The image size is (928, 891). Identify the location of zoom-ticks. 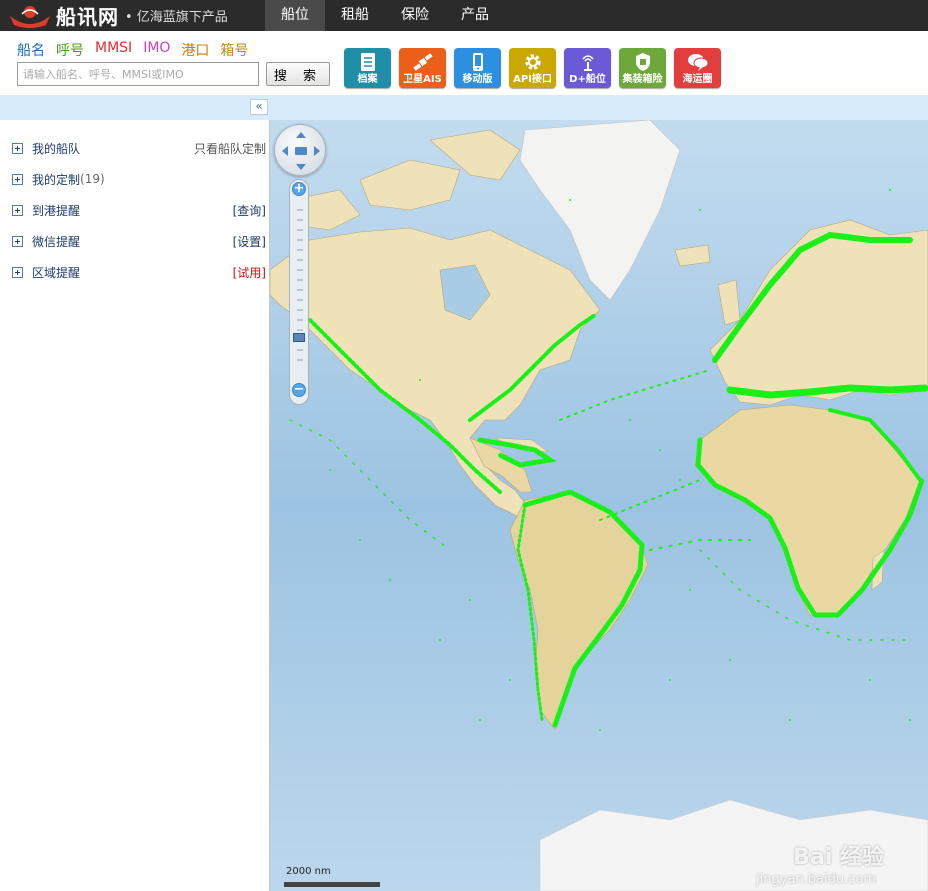
(300, 285).